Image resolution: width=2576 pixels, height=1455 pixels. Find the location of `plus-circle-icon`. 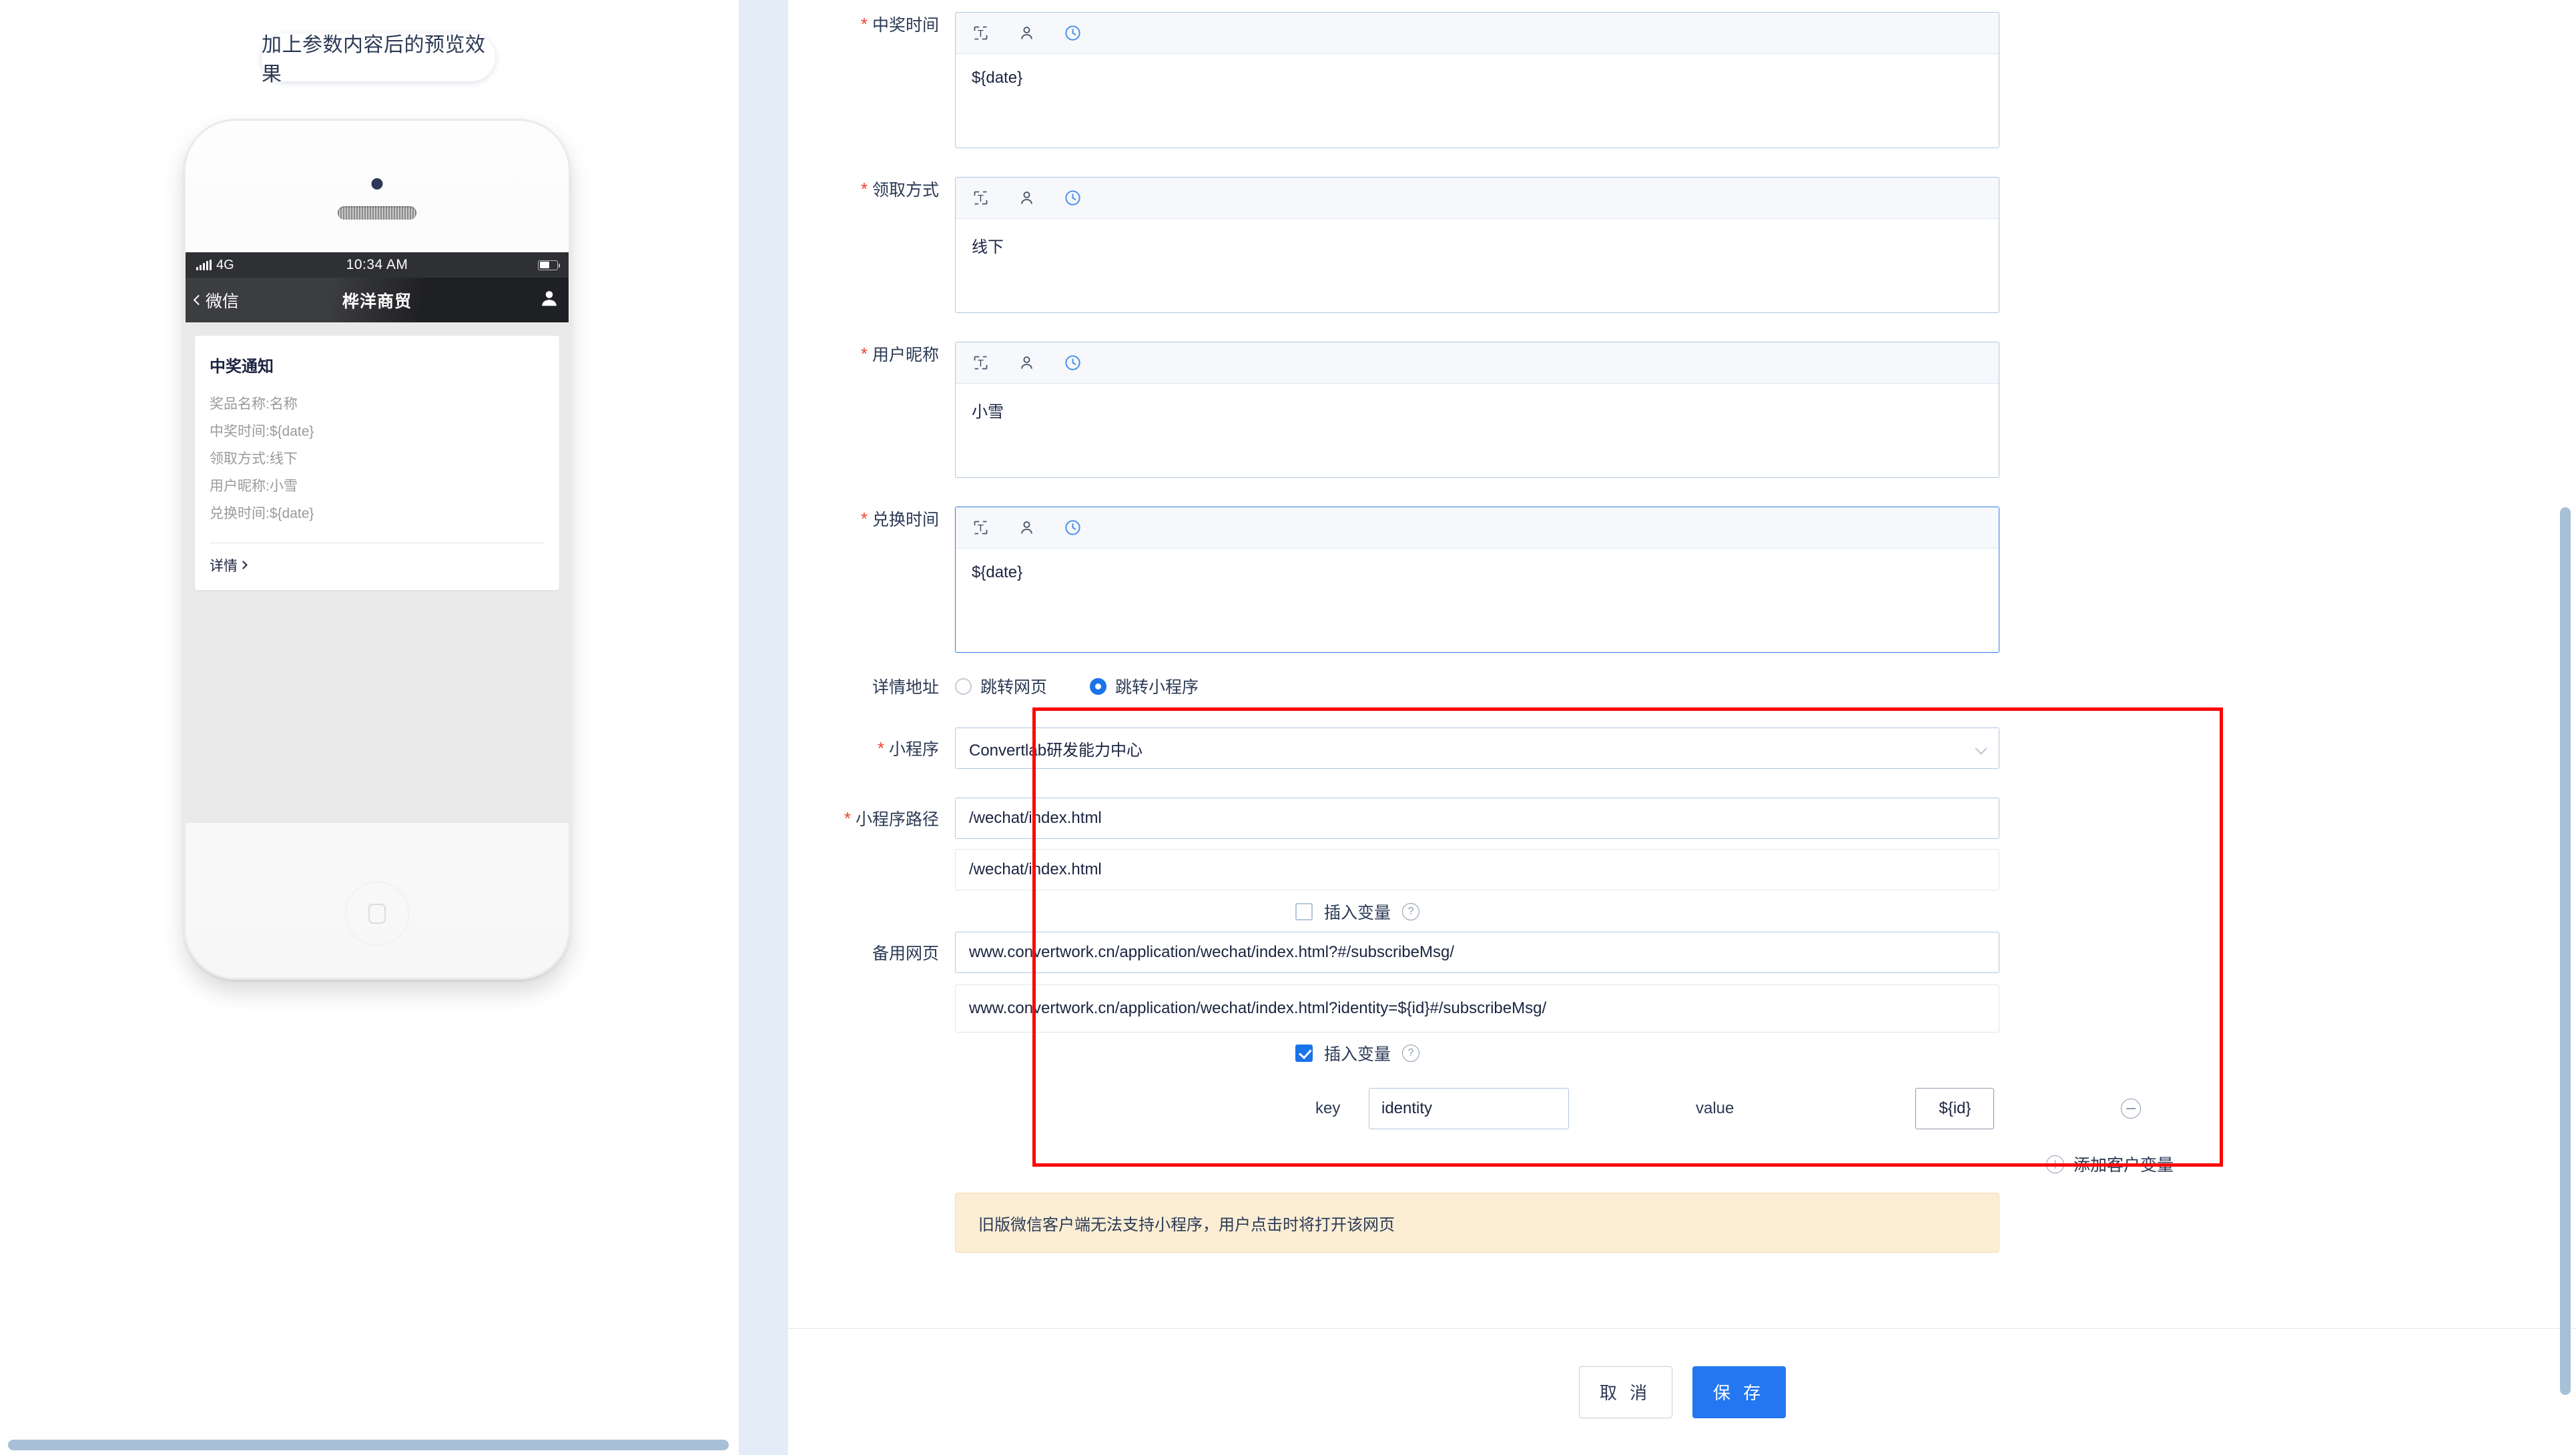

plus-circle-icon is located at coordinates (2055, 1164).